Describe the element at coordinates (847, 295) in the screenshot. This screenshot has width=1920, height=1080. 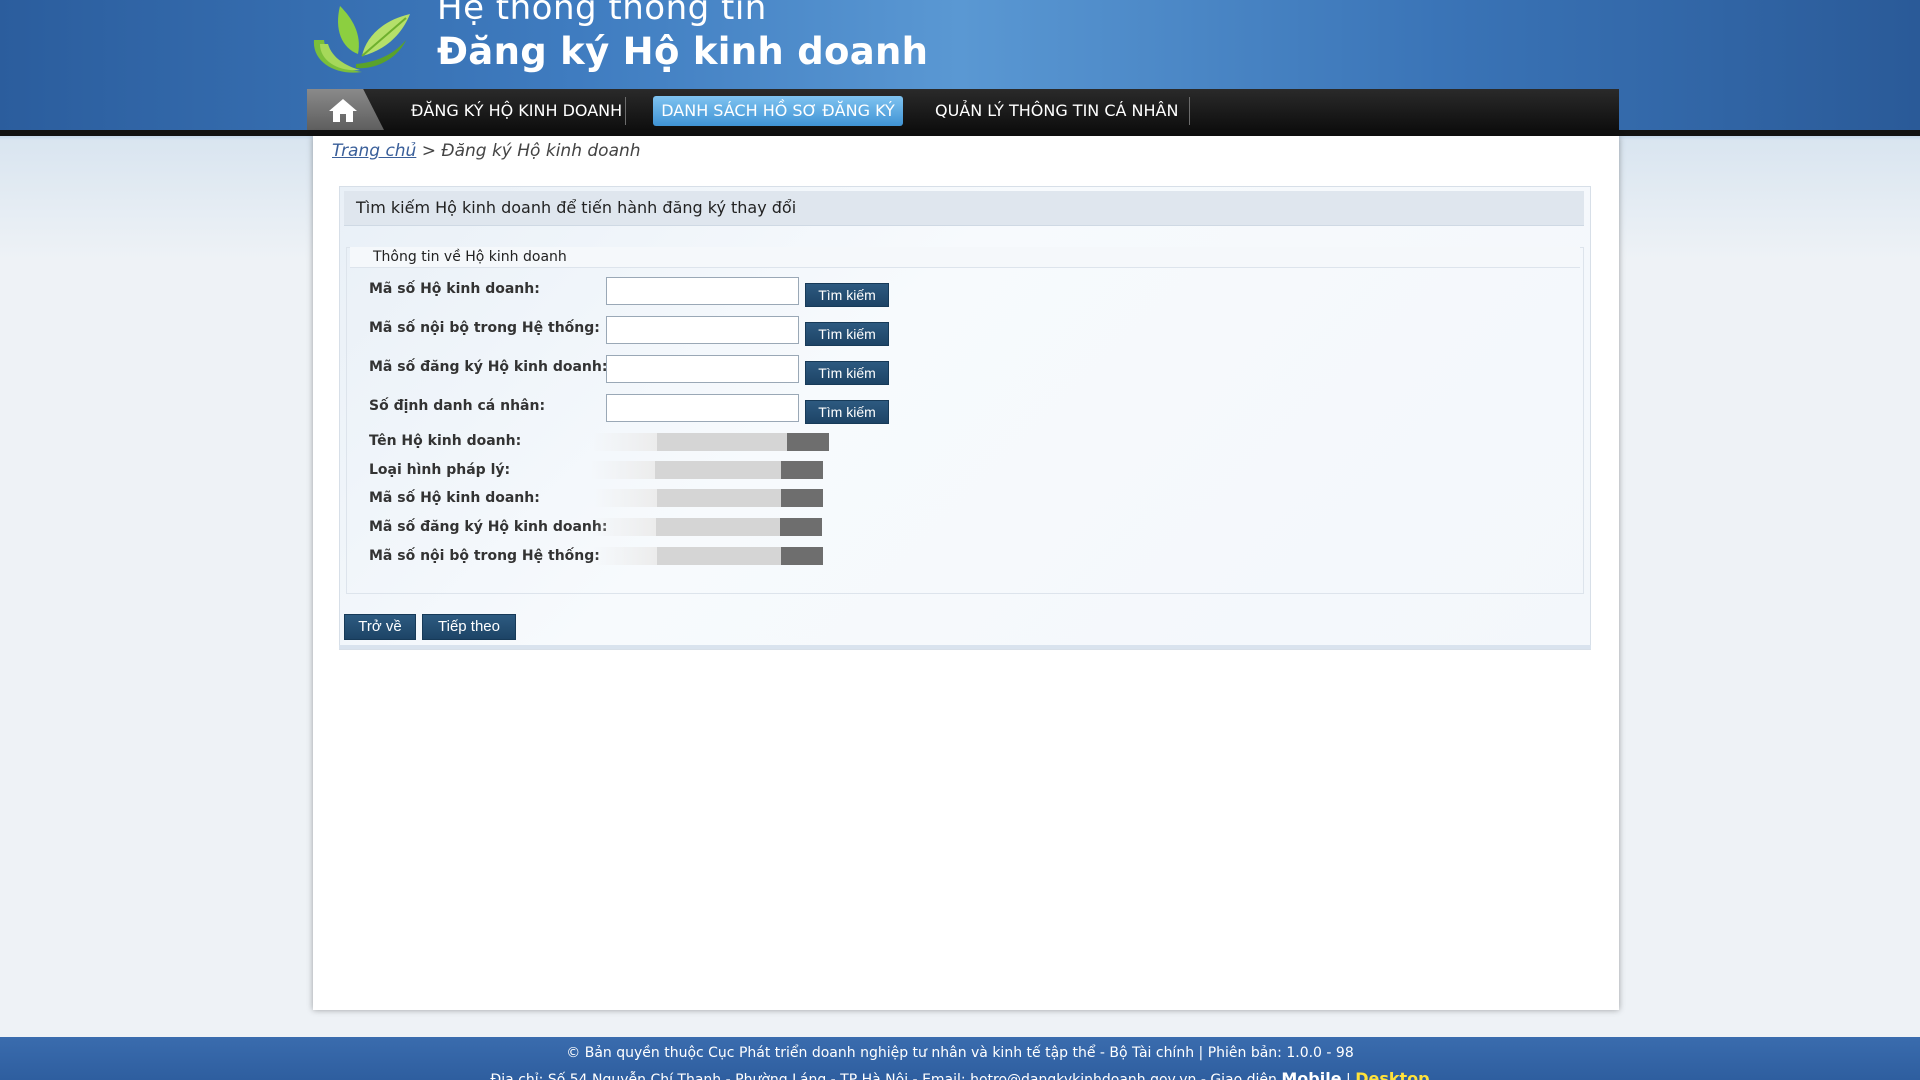
I see `business-code-search-button: Tìm kiếm` at that location.